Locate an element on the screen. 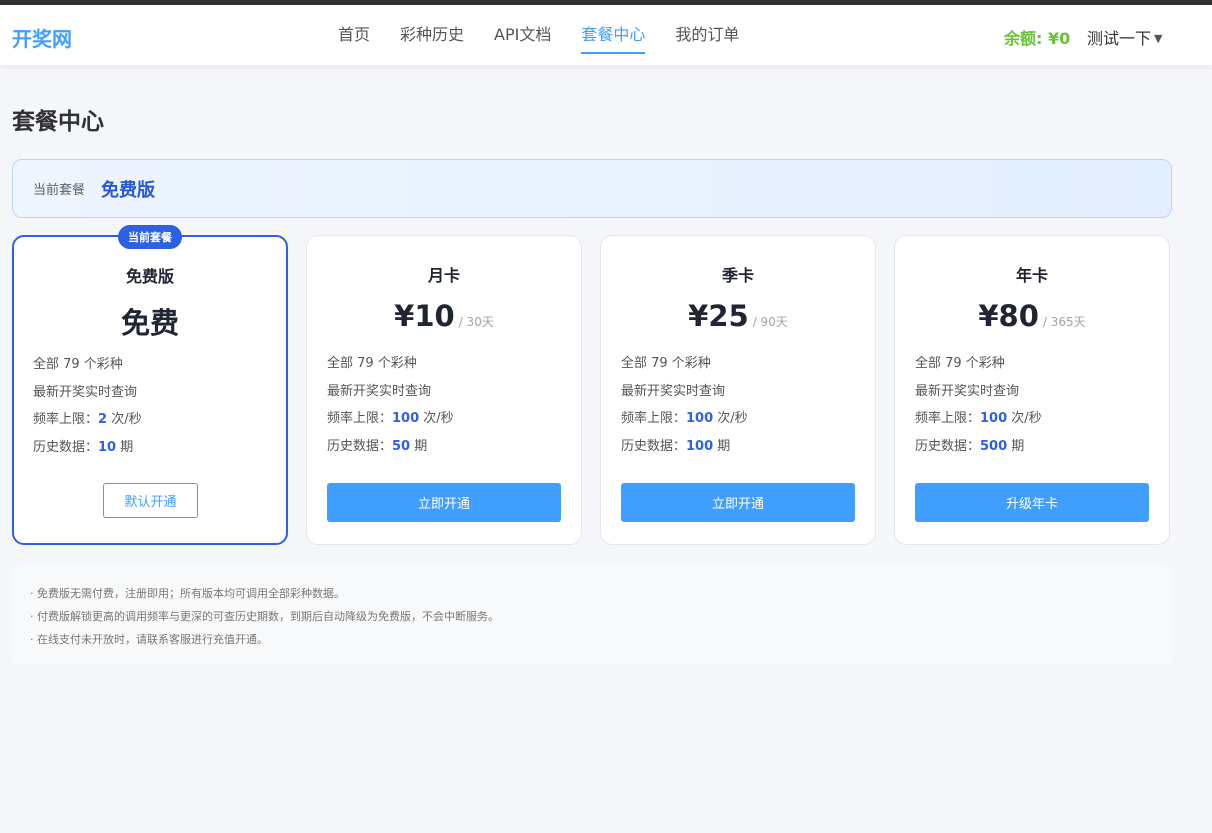 This screenshot has width=1212, height=833. account-balance: 余额: ¥0 is located at coordinates (1037, 38).